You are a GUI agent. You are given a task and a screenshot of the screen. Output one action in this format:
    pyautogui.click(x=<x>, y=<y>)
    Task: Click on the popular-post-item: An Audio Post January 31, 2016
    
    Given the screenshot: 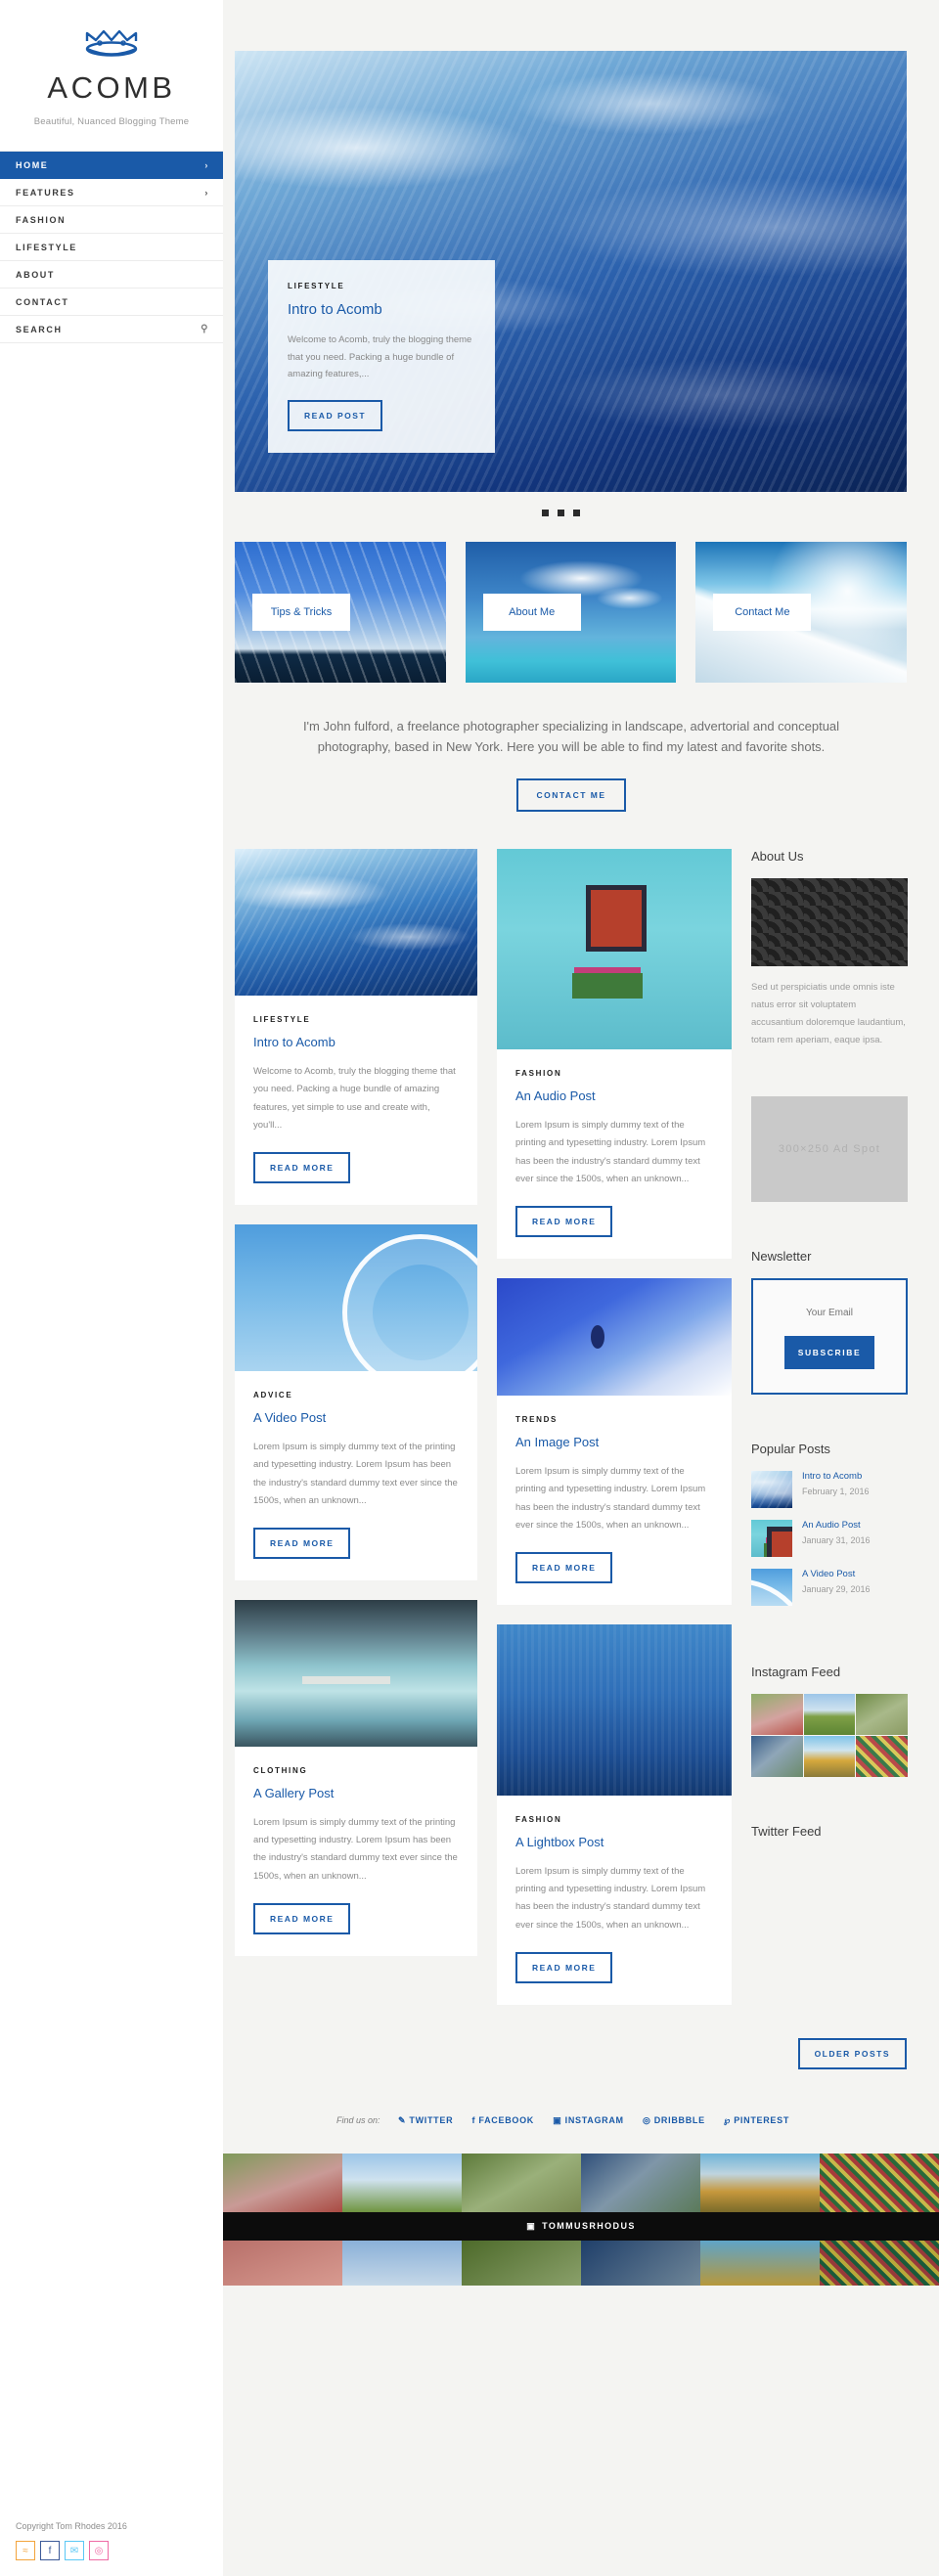 What is the action you would take?
    pyautogui.click(x=829, y=1539)
    